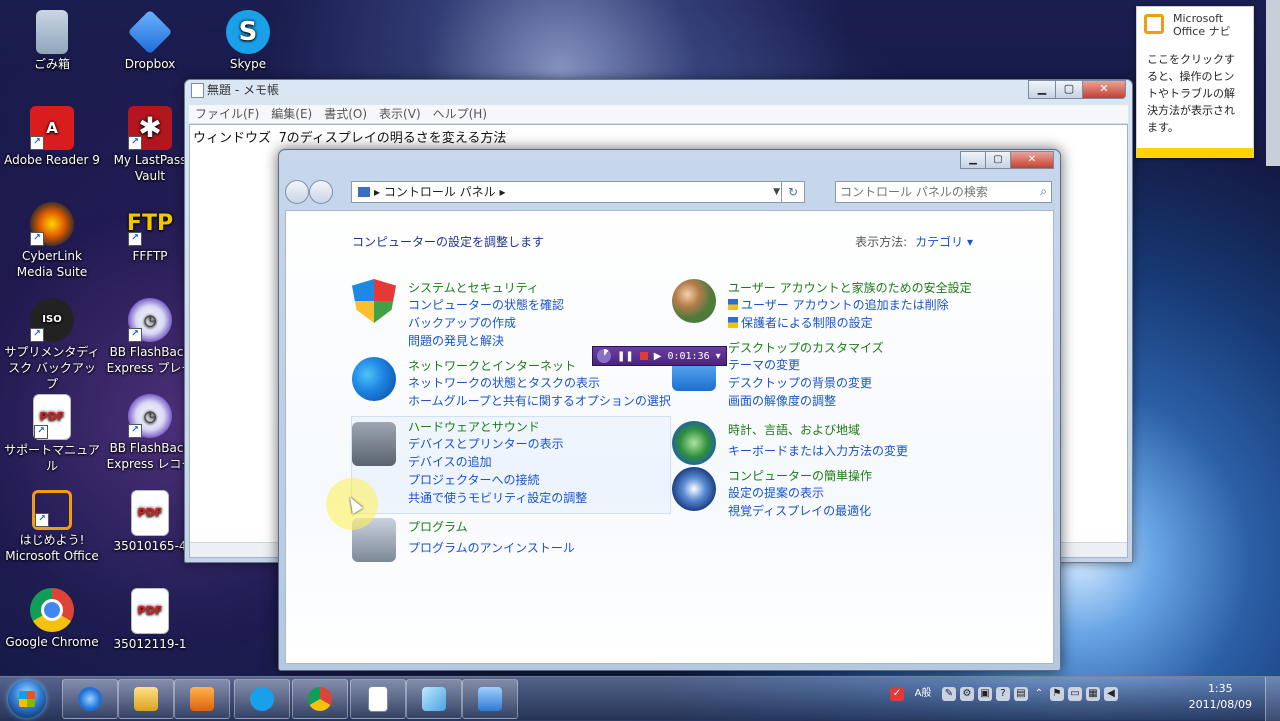  I want to click on recycle-bin-icon, so click(52, 32).